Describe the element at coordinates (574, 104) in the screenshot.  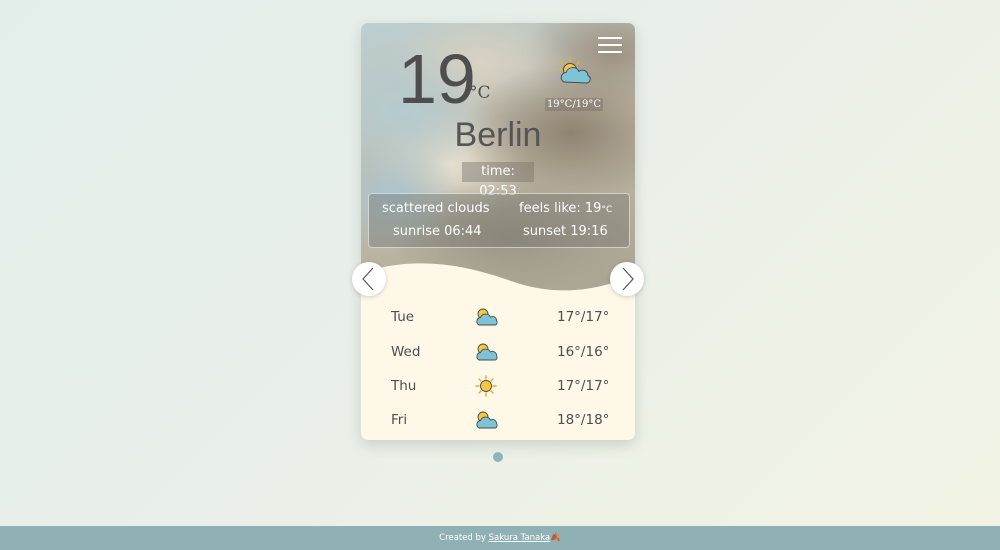
I see `current-min-max: 19°C/19°C` at that location.